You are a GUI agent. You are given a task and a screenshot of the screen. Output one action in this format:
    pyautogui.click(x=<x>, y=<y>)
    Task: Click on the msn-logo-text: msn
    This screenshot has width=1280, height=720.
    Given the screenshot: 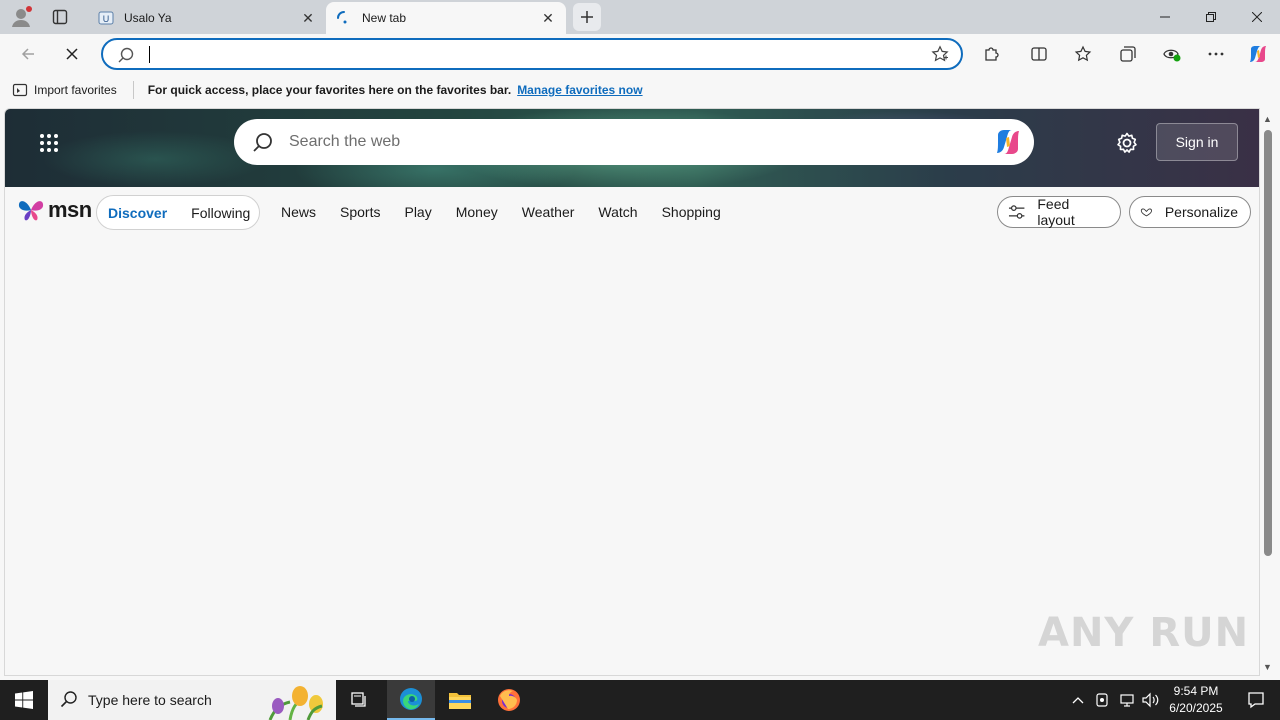 What is the action you would take?
    pyautogui.click(x=70, y=209)
    